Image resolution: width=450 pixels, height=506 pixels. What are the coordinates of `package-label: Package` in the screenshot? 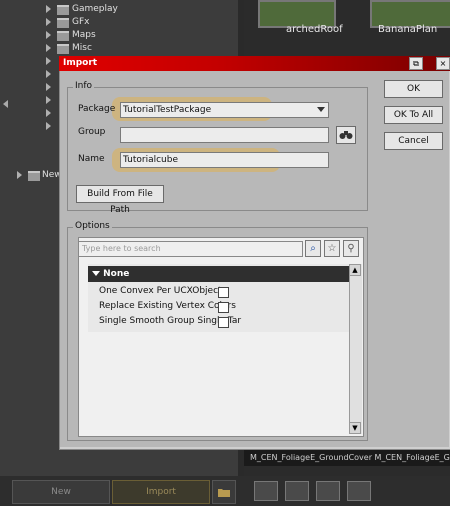 It's located at (97, 109).